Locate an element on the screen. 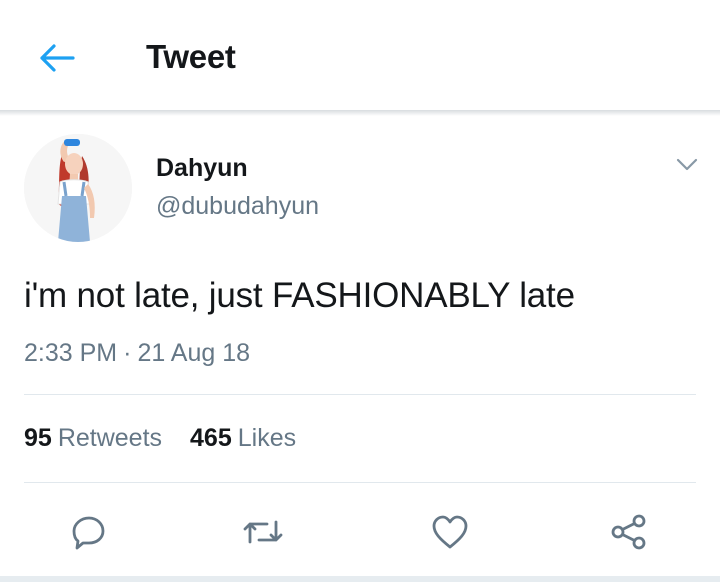 Image resolution: width=720 pixels, height=582 pixels. reply-icon is located at coordinates (88, 533).